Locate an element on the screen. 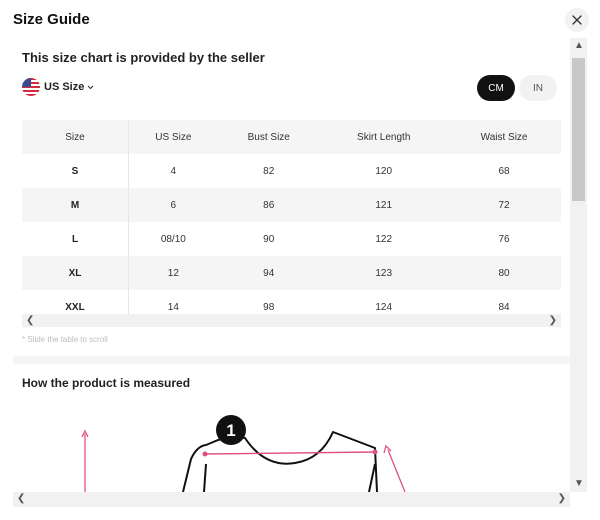  unit-in-button: IN is located at coordinates (538, 88).